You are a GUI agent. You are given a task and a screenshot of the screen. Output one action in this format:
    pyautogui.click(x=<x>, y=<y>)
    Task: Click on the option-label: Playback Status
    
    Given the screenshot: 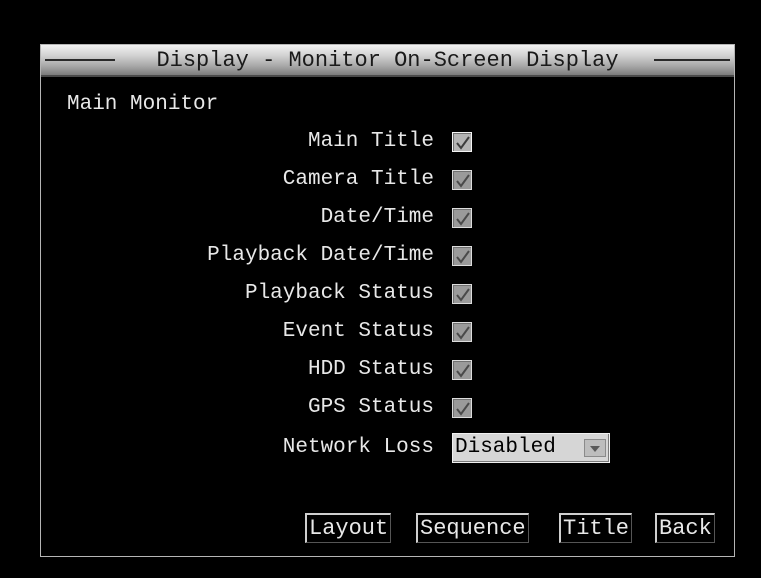 What is the action you would take?
    pyautogui.click(x=339, y=293)
    